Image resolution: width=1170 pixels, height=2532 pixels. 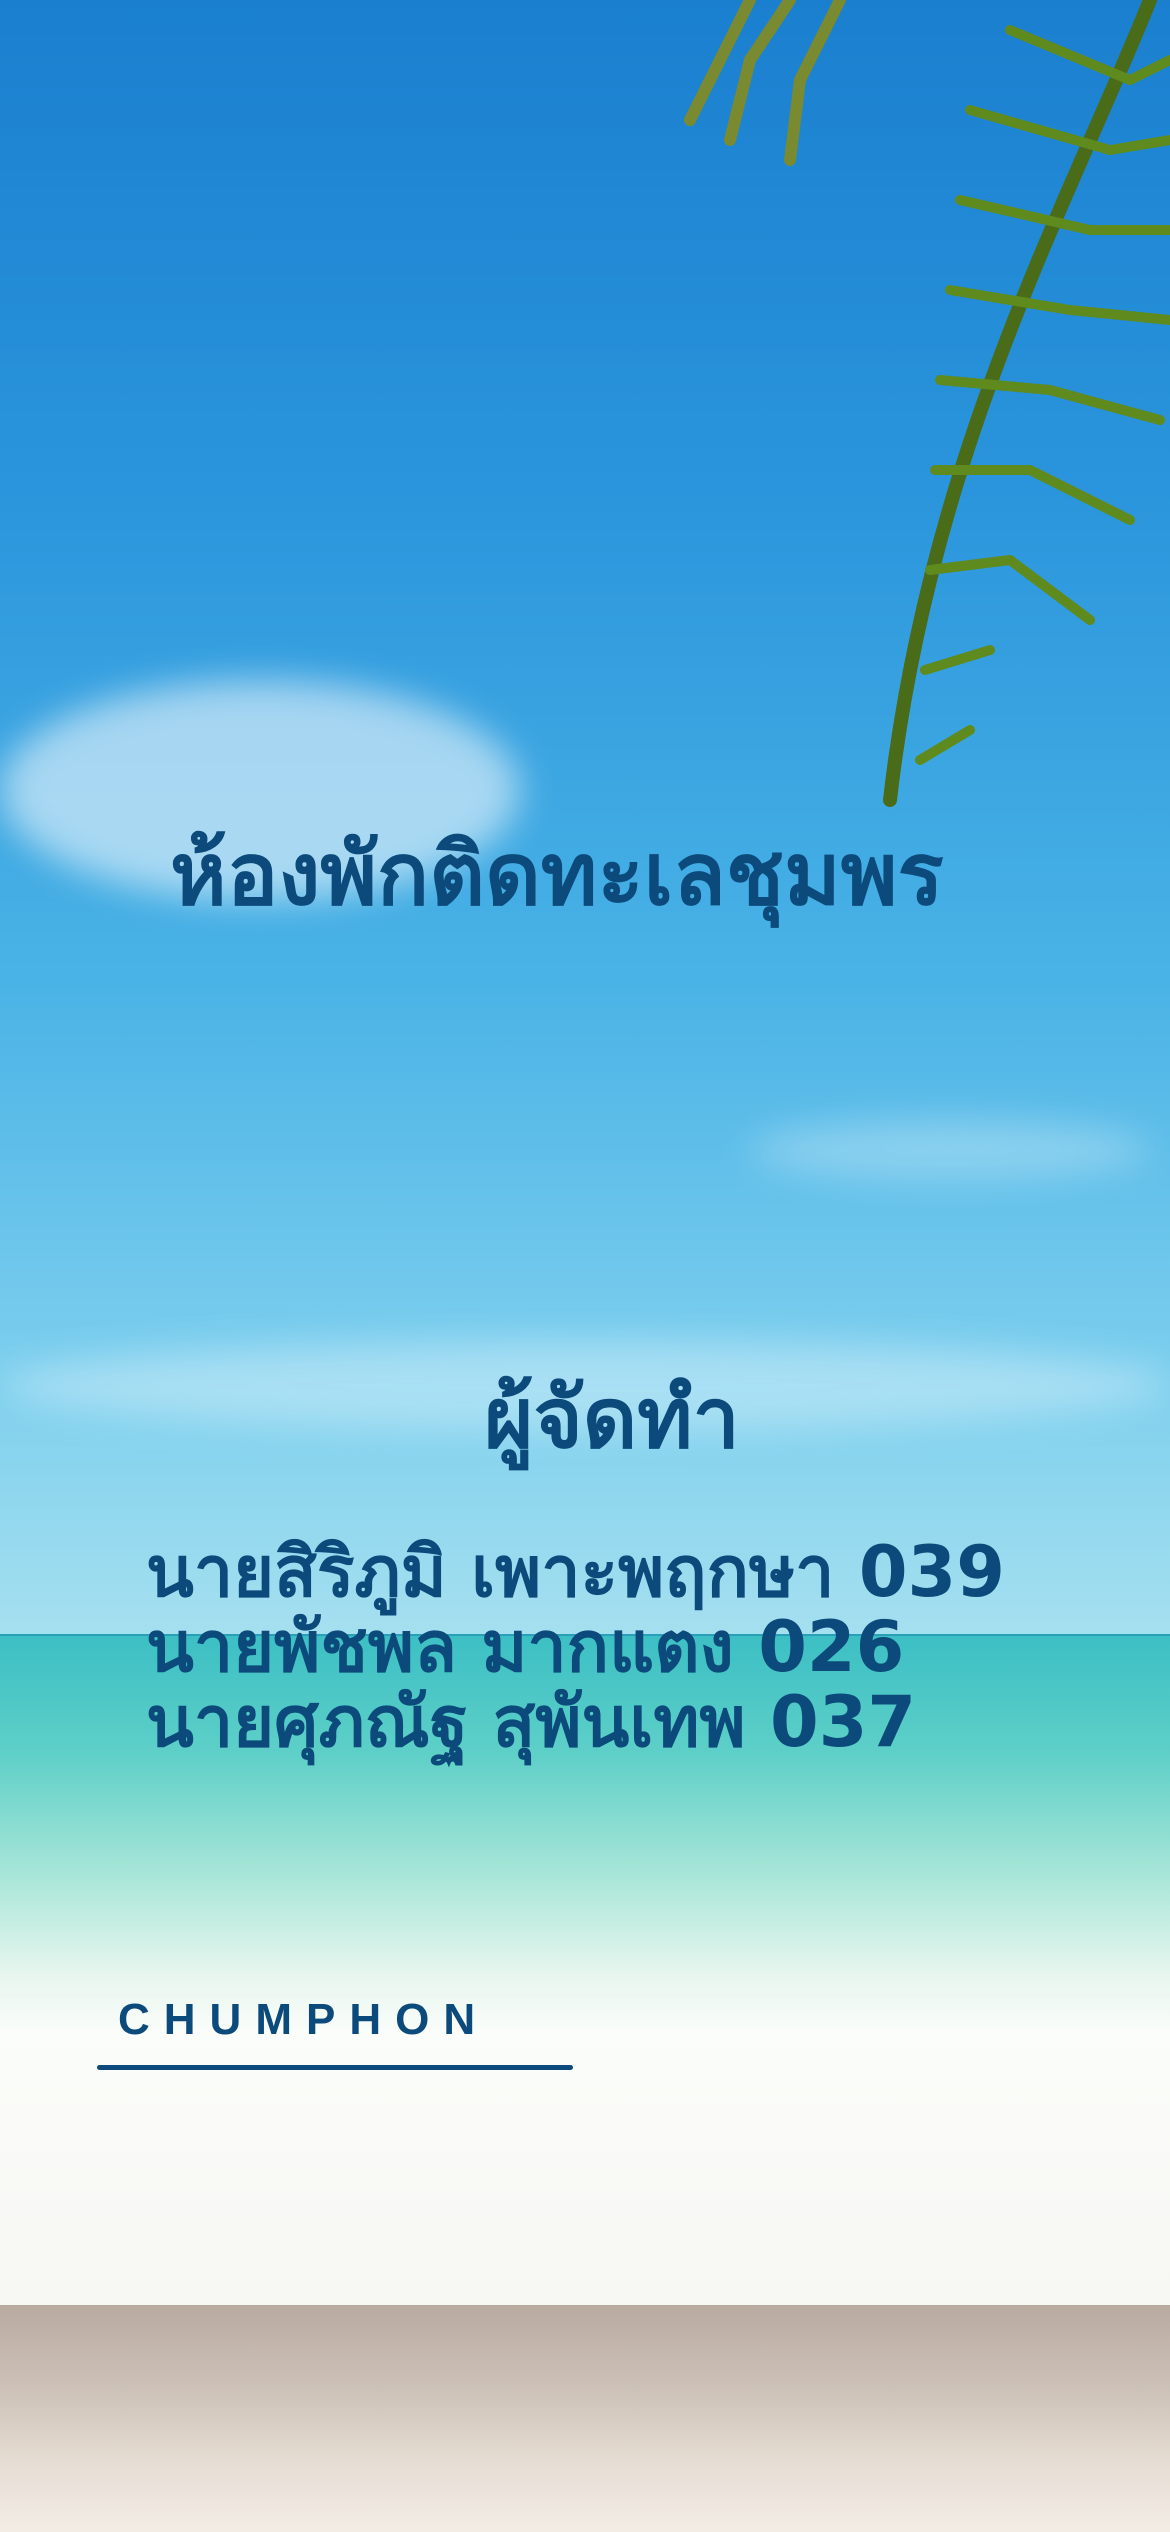 I want to click on divider, so click(x=335, y=2067).